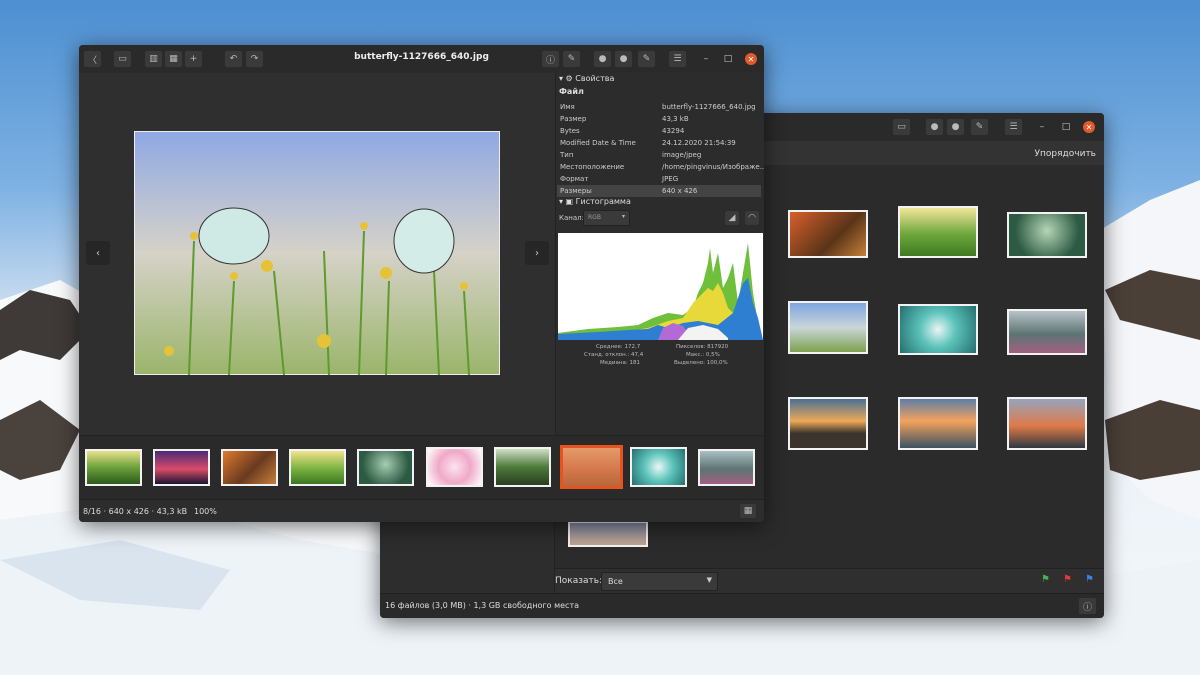 This screenshot has width=1200, height=675. Describe the element at coordinates (421, 510) in the screenshot. I see `viewer-statusbar: 8/16 · 640 x 426 · 43,3 kB 100% ▦` at that location.